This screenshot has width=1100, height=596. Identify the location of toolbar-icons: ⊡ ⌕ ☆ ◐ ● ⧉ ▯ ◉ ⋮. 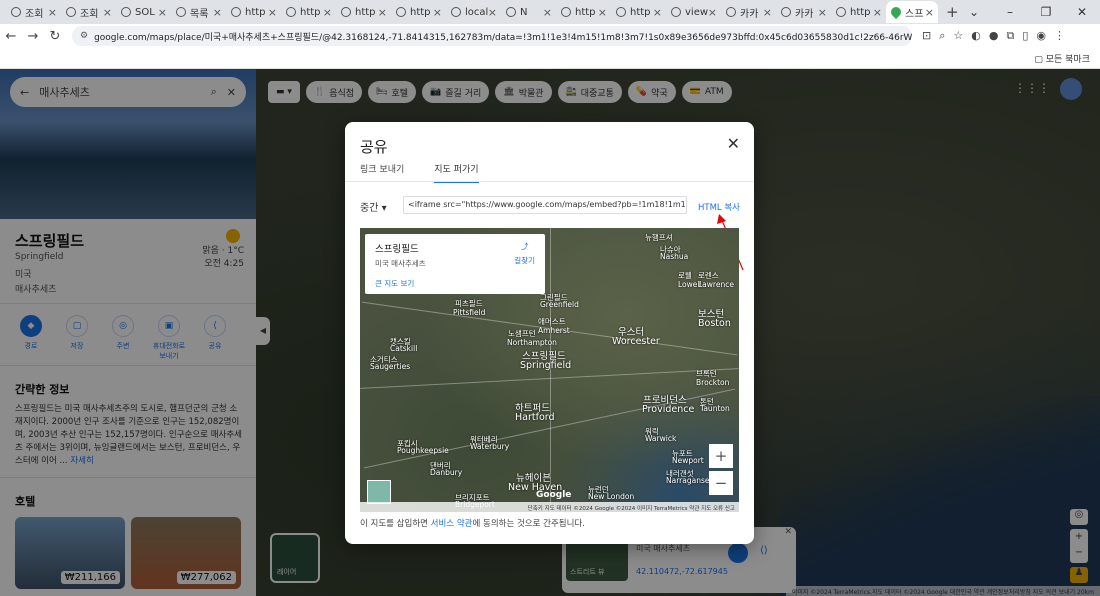
(993, 36).